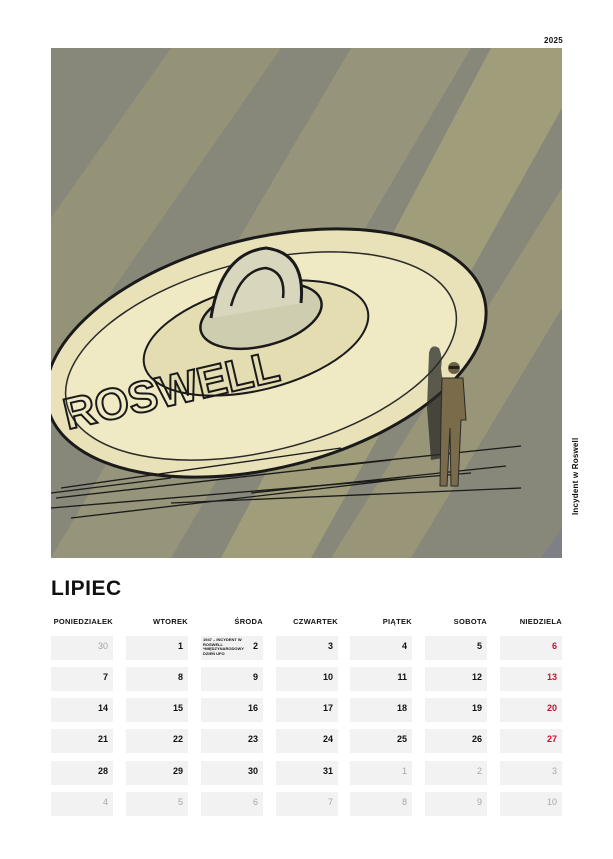  I want to click on day-cell: 25, so click(381, 741).